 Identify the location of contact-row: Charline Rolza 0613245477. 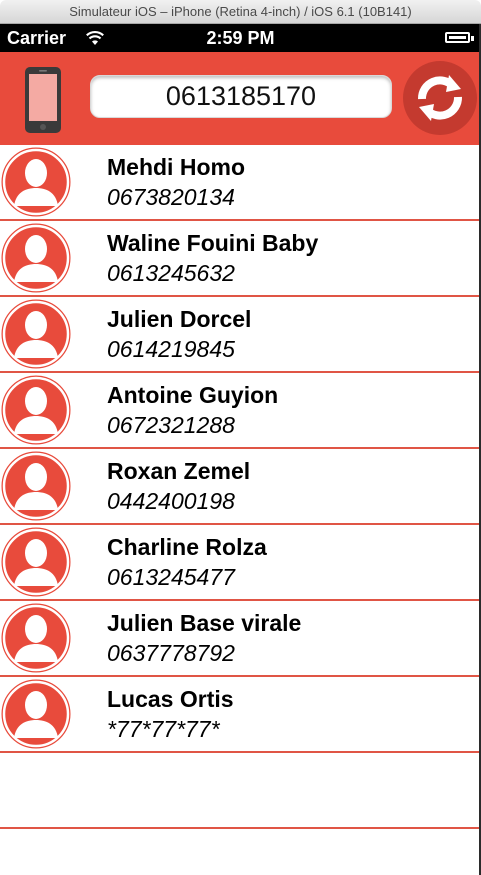
(240, 563).